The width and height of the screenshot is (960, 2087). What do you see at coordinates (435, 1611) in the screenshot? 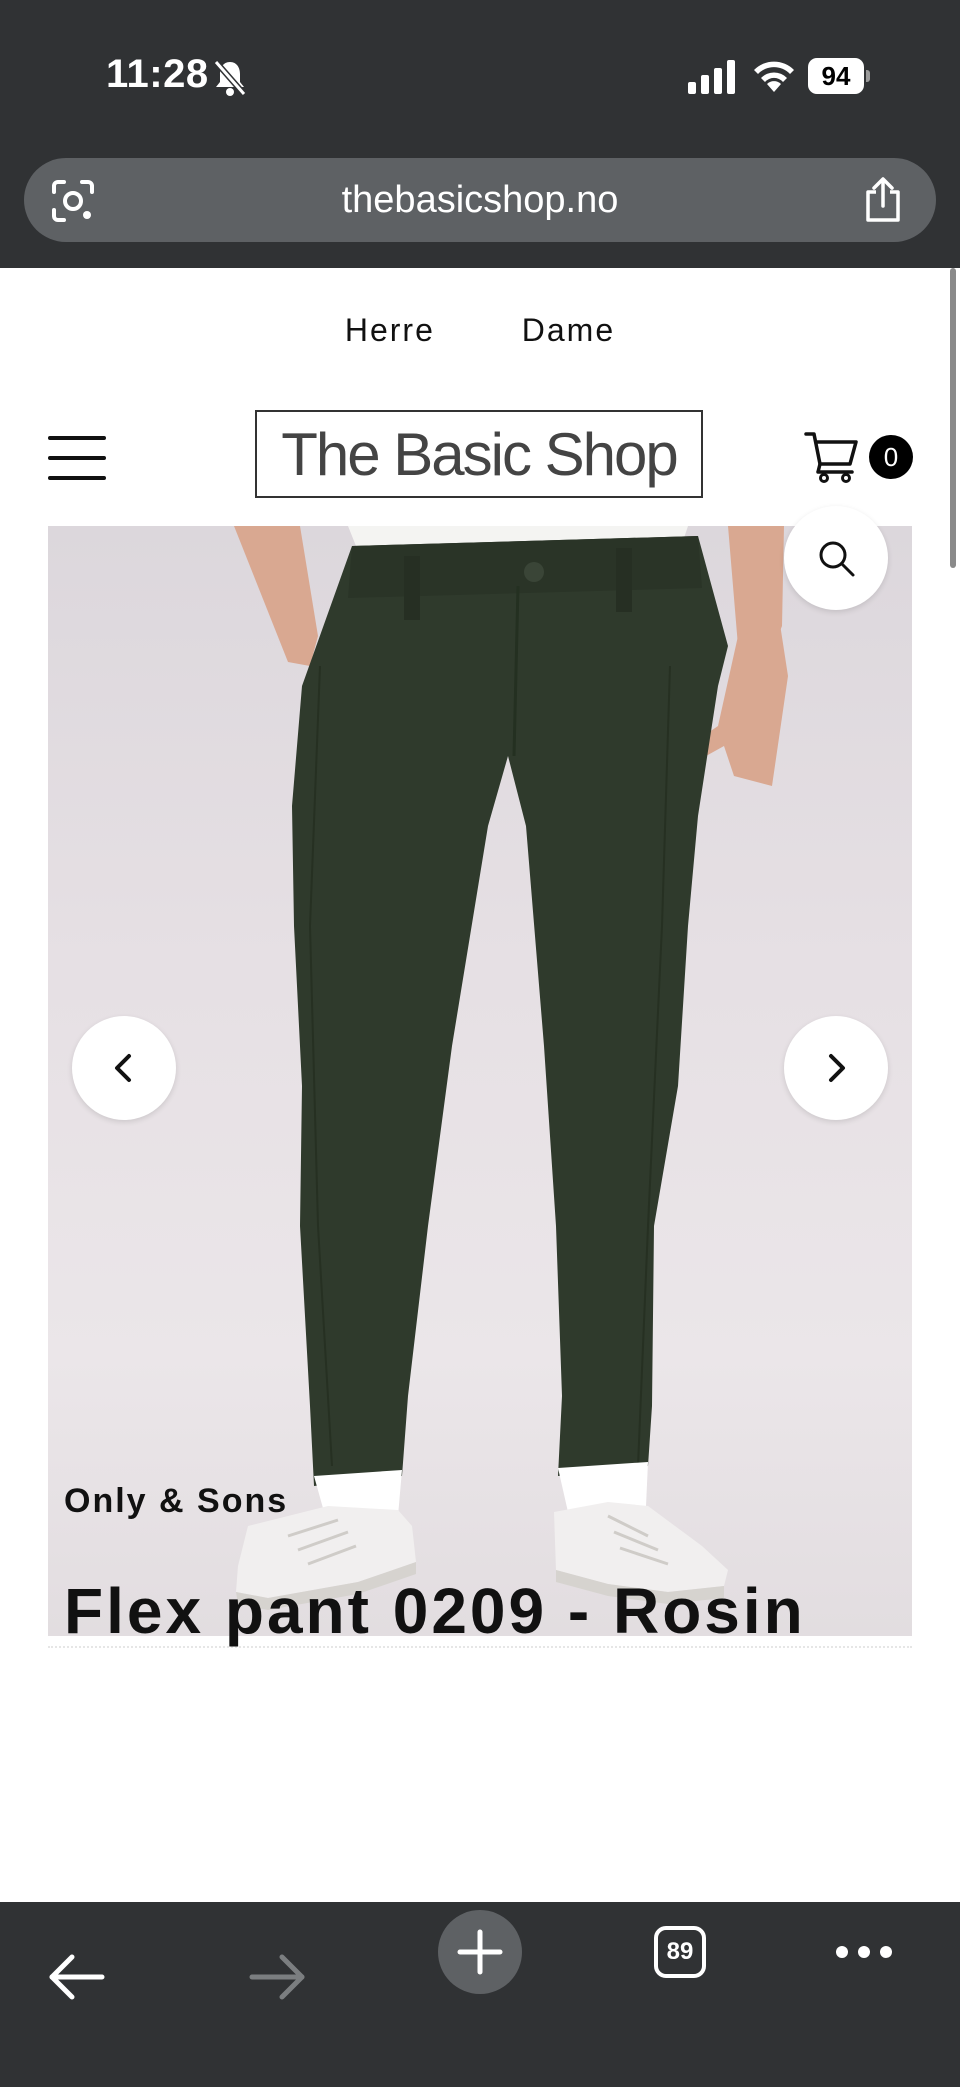
I see `product-title: Flex pant 0209 - Rosin` at bounding box center [435, 1611].